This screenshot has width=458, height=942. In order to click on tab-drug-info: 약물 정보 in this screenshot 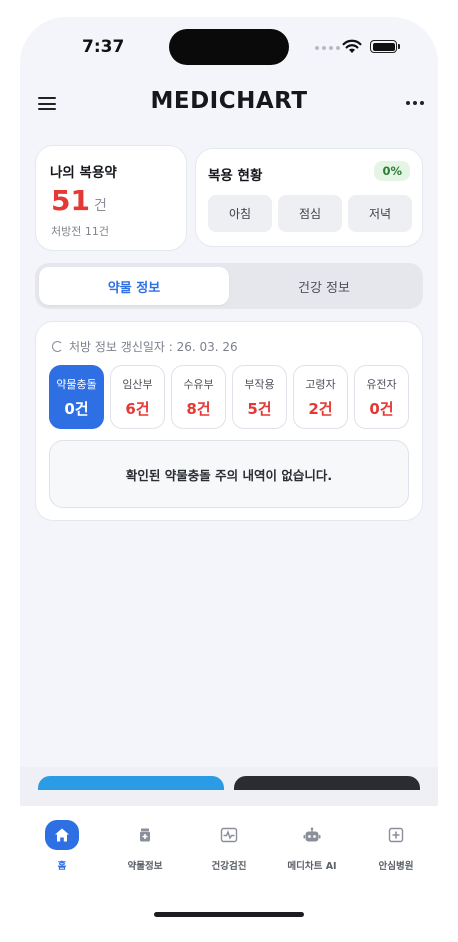, I will do `click(134, 286)`.